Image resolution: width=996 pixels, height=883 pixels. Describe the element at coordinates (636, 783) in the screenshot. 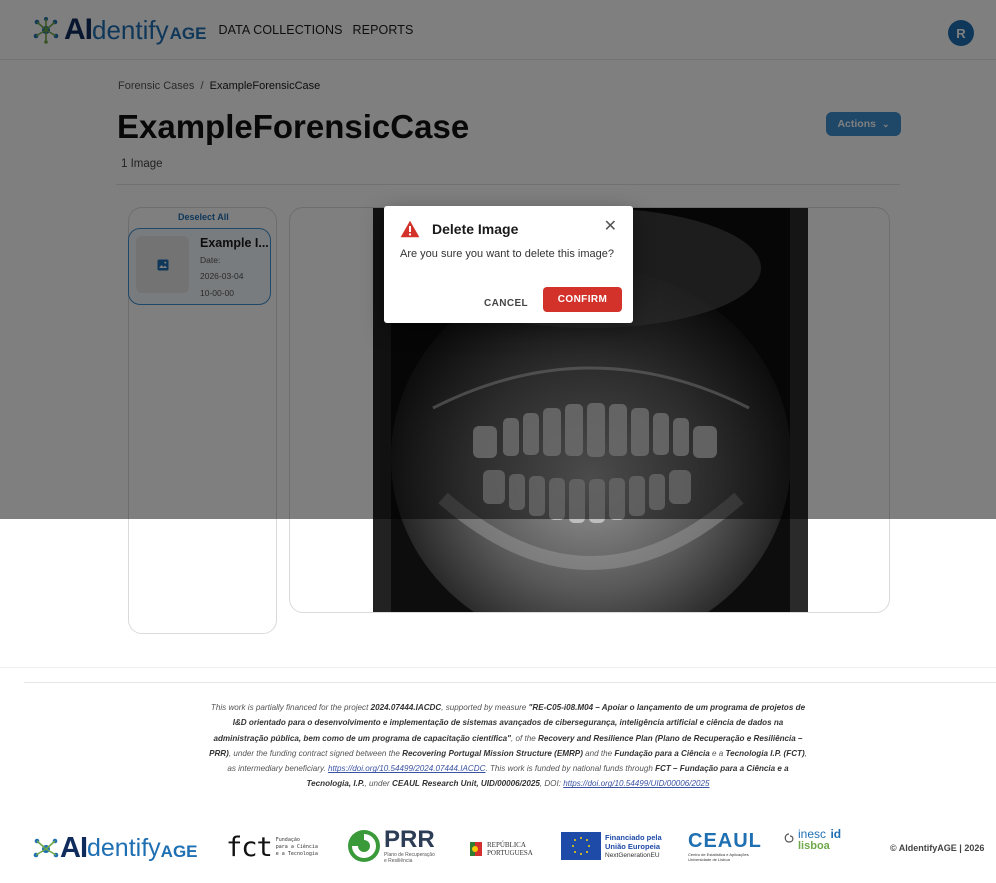

I see `ceaul-doi-link: https://doi.org/10.54499/UID/00006/2025` at that location.